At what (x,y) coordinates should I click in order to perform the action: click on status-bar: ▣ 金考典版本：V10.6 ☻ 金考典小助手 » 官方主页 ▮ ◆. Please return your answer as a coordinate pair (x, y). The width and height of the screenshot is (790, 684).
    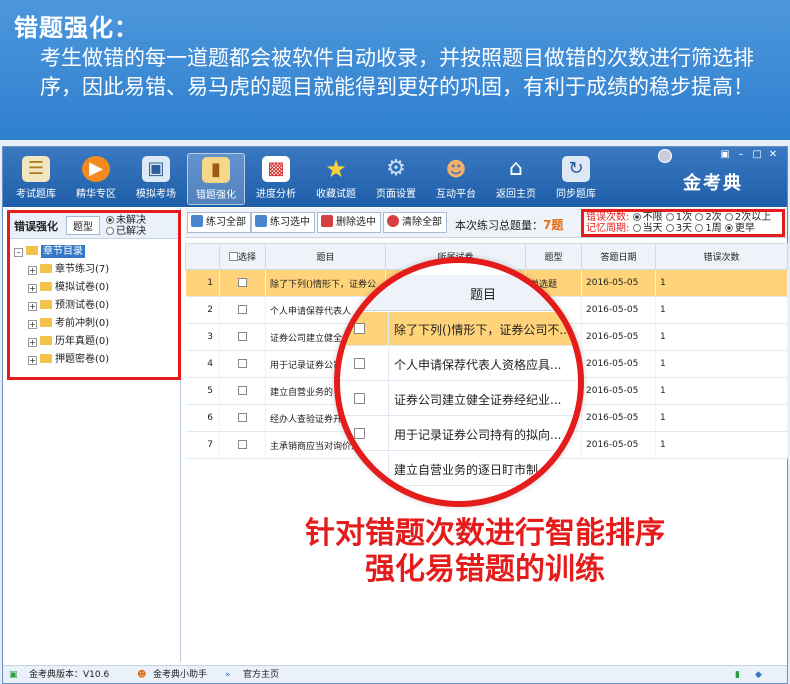
    Looking at the image, I should click on (395, 674).